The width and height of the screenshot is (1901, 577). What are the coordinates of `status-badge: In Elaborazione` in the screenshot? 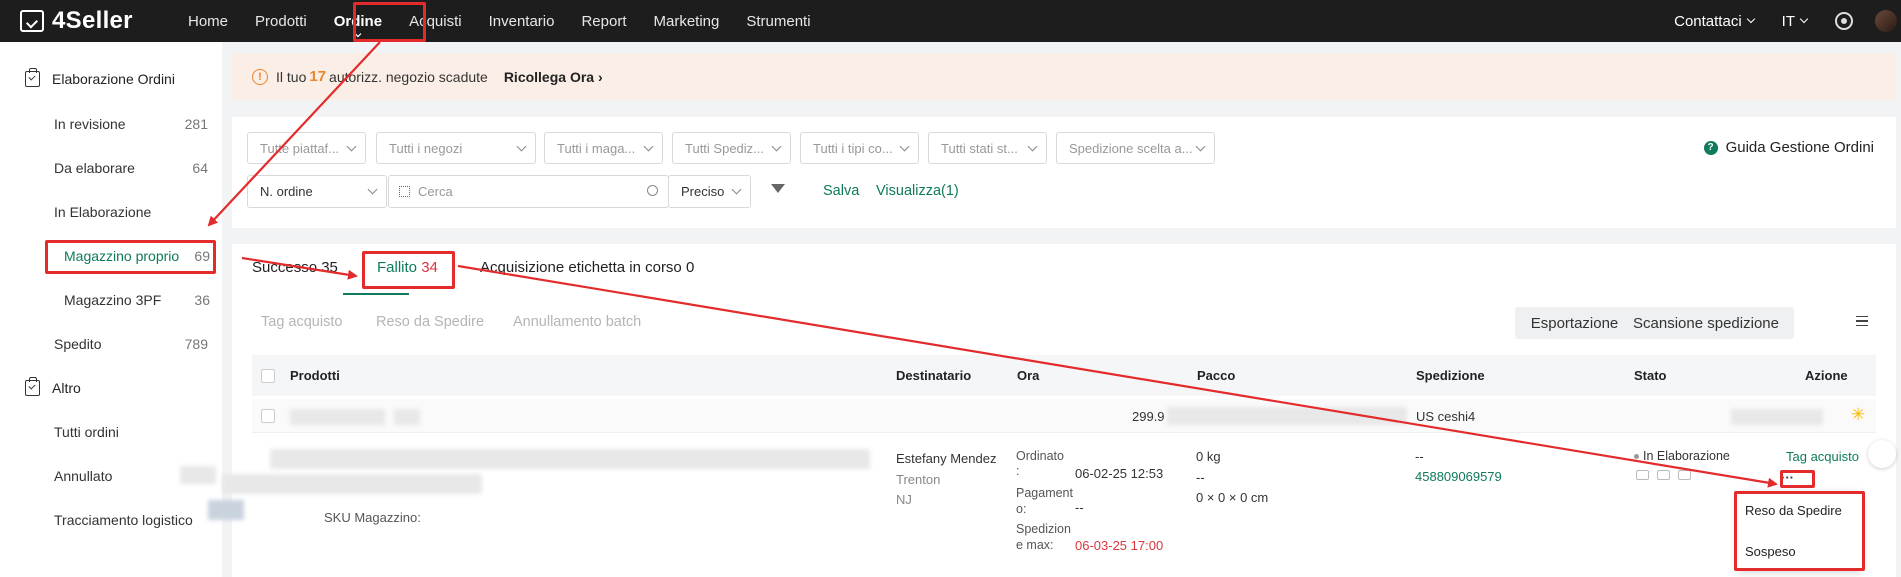 It's located at (1682, 456).